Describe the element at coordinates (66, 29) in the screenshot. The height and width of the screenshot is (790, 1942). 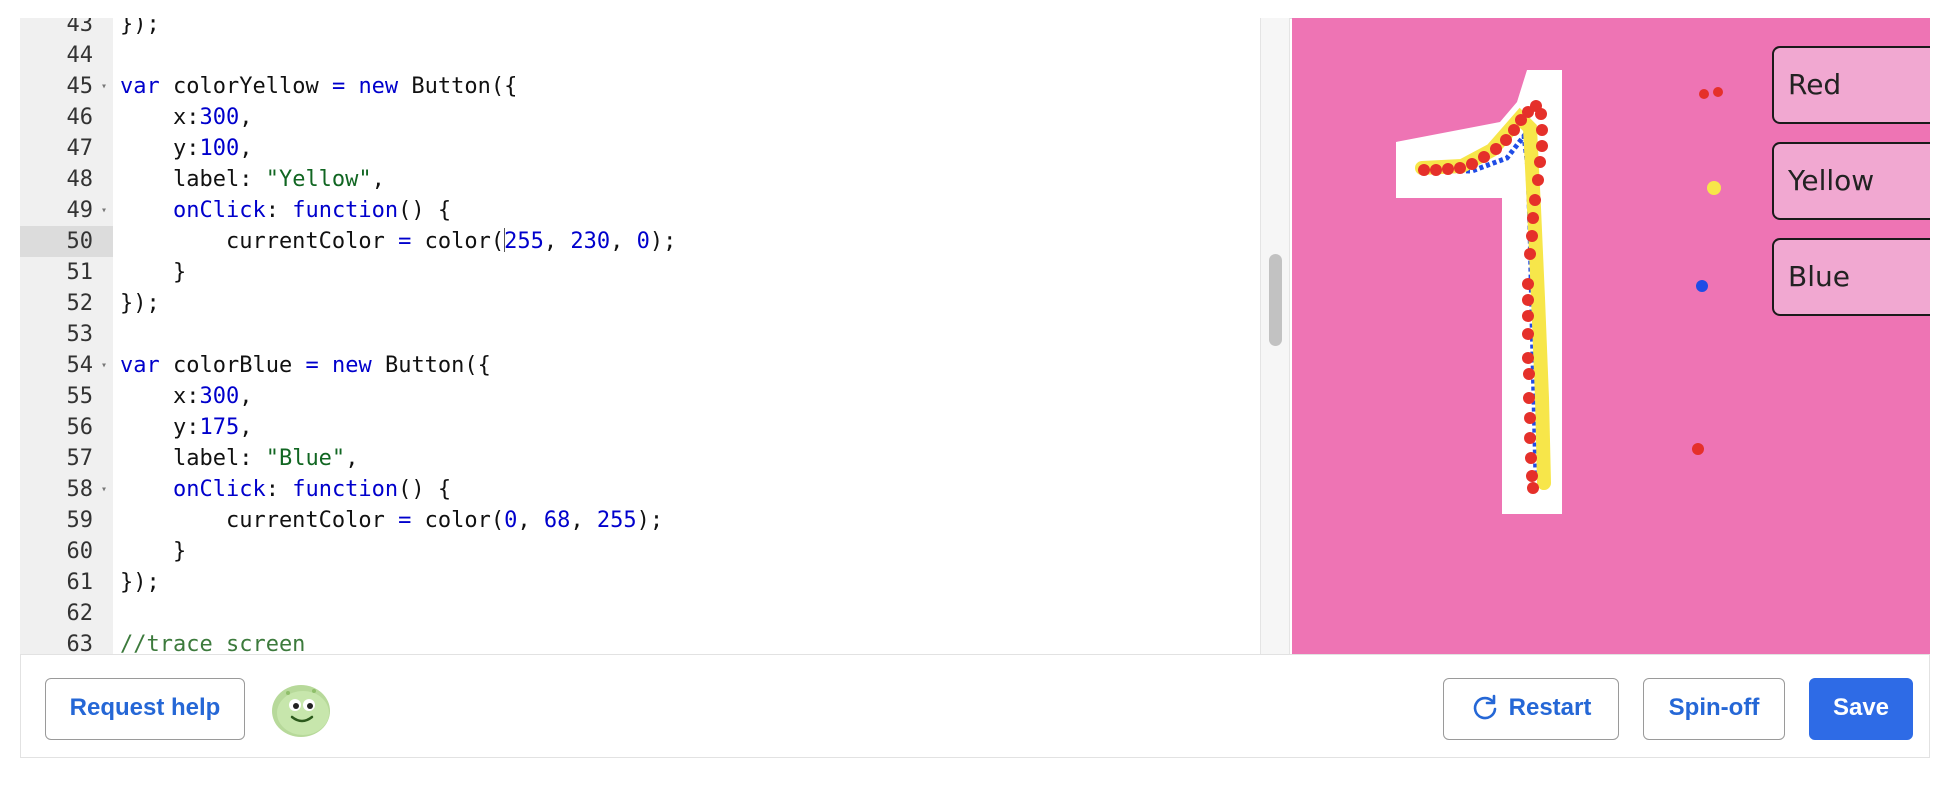
I see `line-number-cell: 43` at that location.